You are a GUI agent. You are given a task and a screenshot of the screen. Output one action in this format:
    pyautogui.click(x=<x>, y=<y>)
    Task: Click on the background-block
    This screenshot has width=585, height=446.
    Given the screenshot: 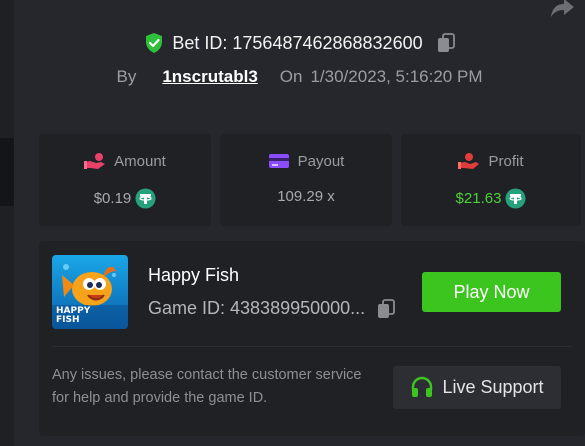 What is the action you would take?
    pyautogui.click(x=7, y=172)
    